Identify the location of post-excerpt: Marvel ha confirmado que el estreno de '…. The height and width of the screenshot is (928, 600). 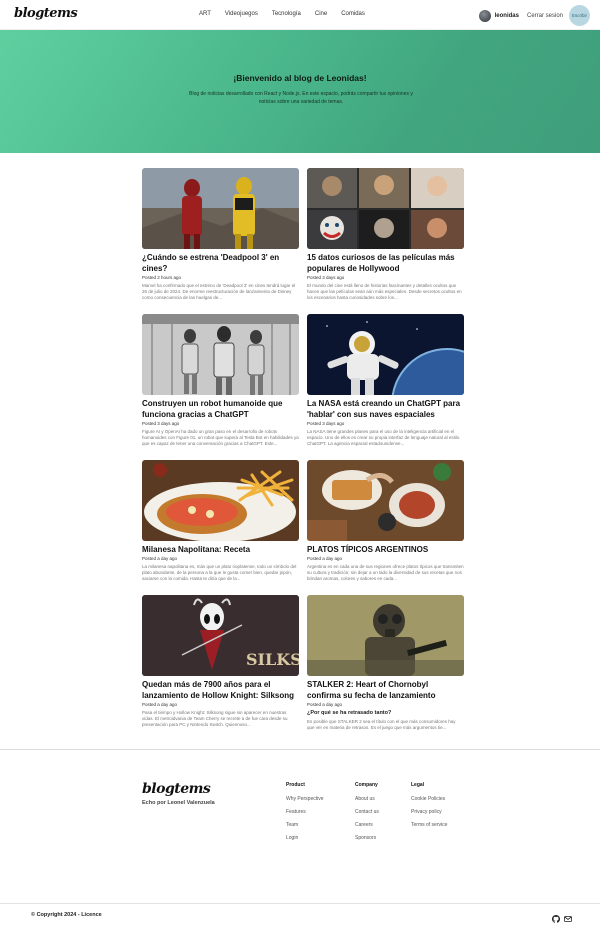
(219, 291).